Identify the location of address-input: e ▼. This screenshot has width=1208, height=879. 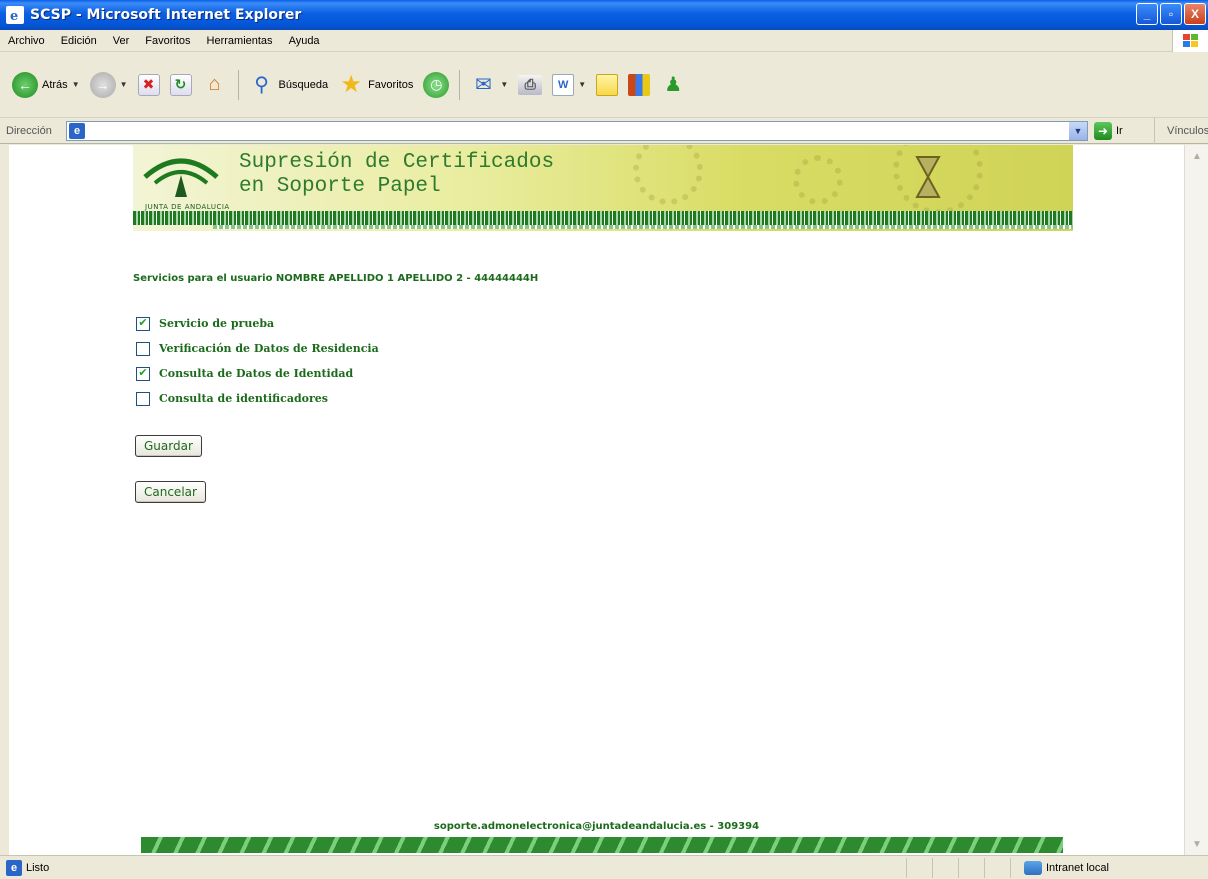
(577, 131).